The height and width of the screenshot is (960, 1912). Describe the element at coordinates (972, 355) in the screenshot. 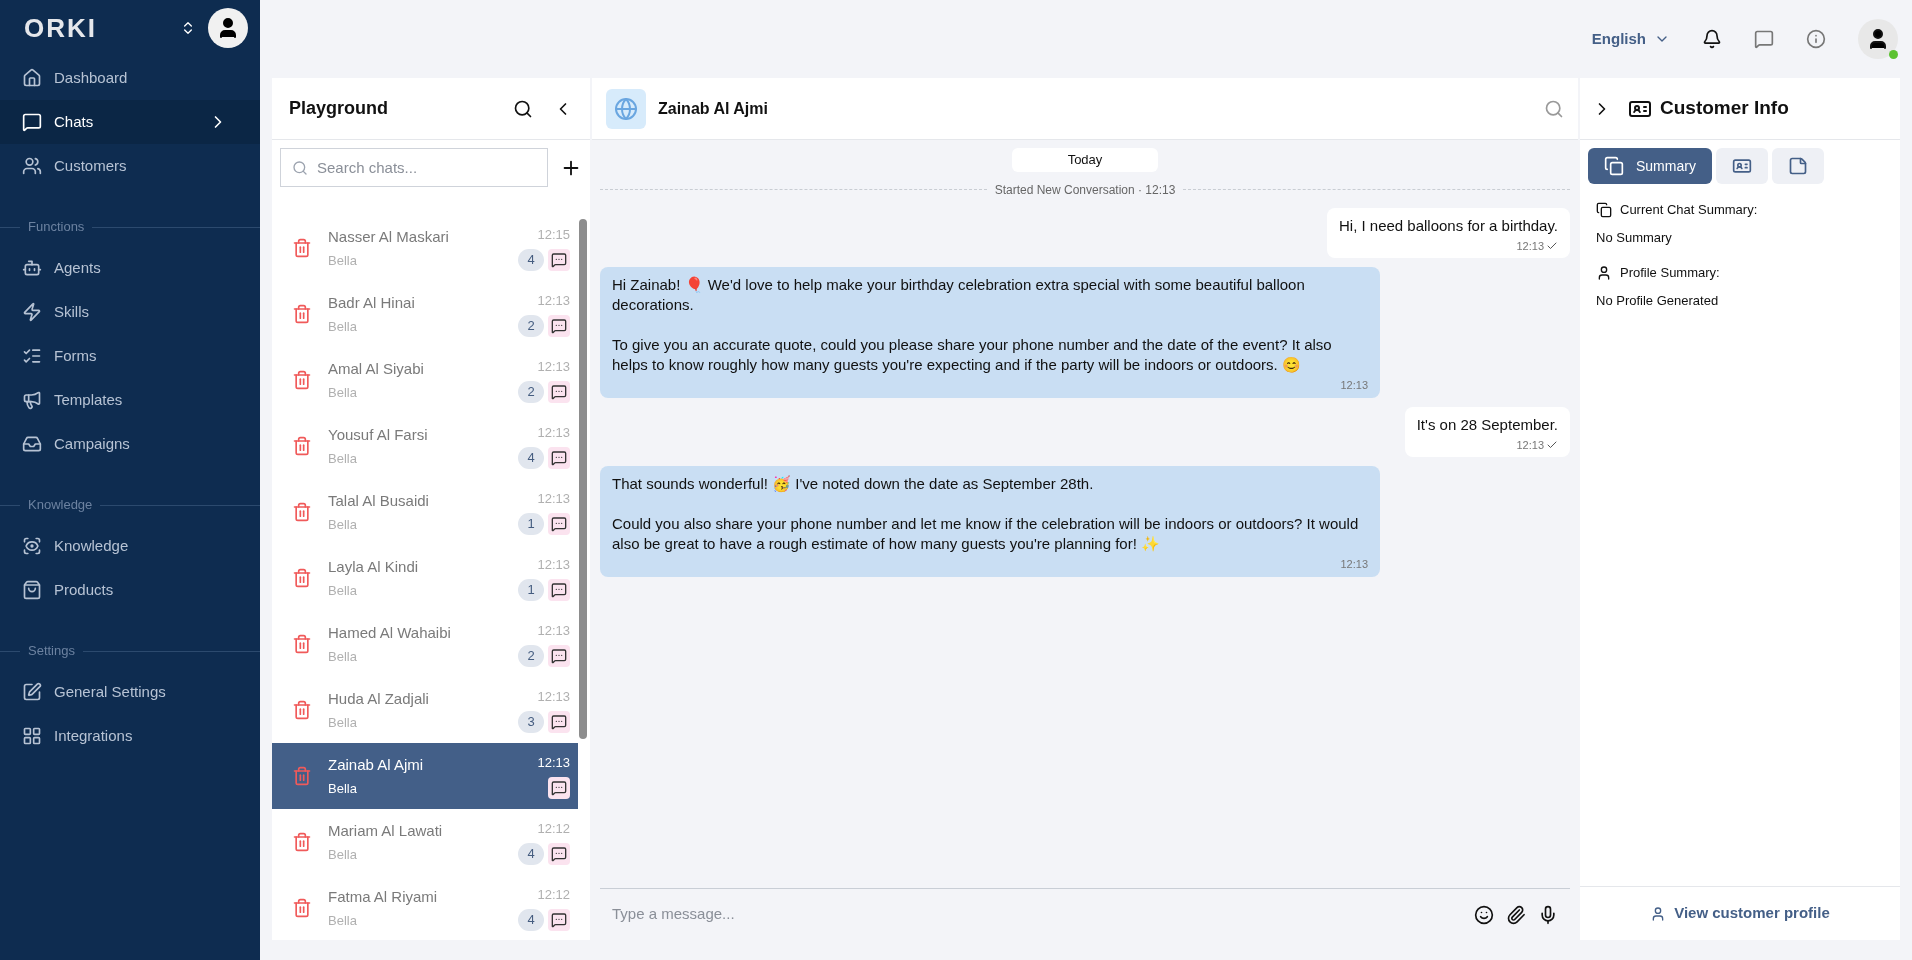

I see `message-text: To give you an accurate quote, could you please share your phone number and the date of the event? It also helps to know roughly how many guests you're expecting and if the party will be indoors or outdoors. 😊` at that location.